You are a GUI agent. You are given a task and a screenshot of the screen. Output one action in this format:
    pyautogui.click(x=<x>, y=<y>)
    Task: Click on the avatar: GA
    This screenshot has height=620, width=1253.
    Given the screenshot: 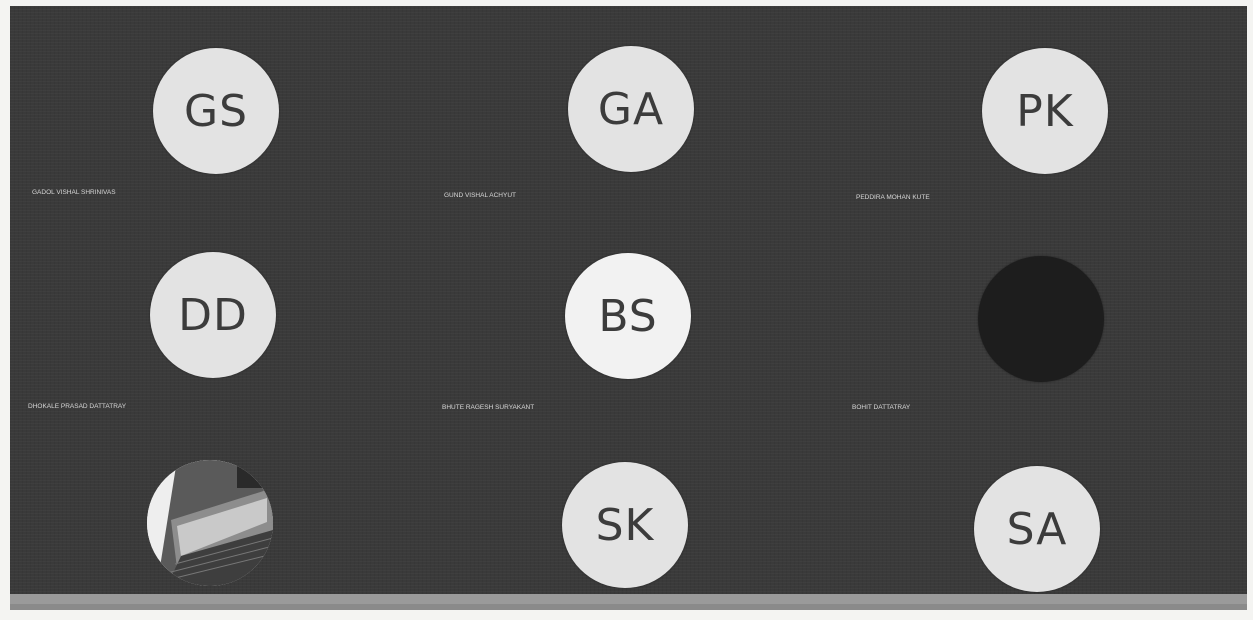 What is the action you would take?
    pyautogui.click(x=631, y=109)
    